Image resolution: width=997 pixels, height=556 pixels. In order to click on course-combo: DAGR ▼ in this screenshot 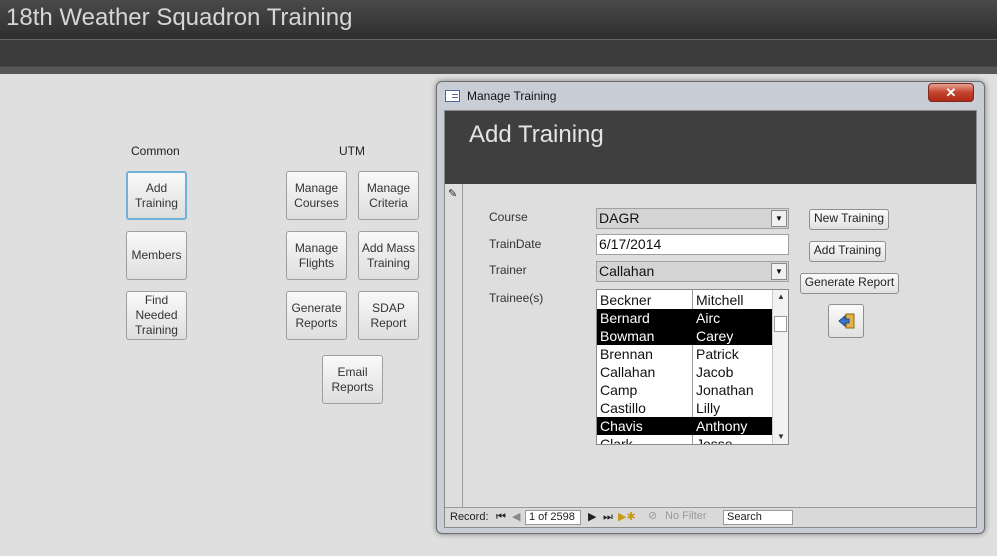, I will do `click(692, 218)`.